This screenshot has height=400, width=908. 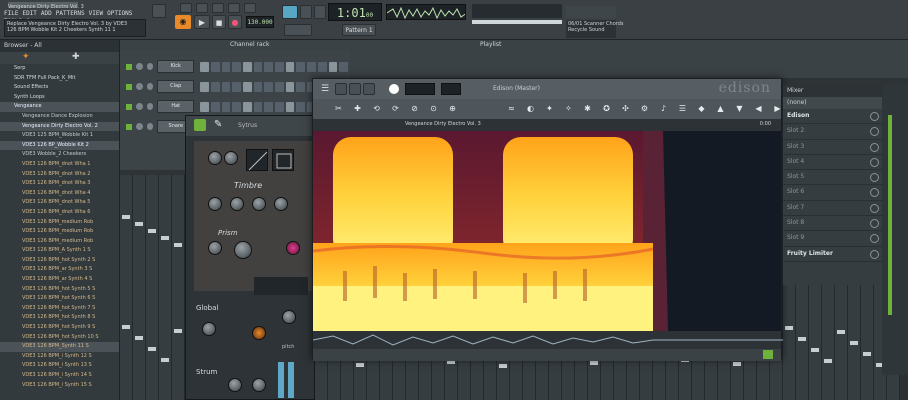 I want to click on browser-item: VDE3 126 BPM_medium Rob, so click(x=59, y=242).